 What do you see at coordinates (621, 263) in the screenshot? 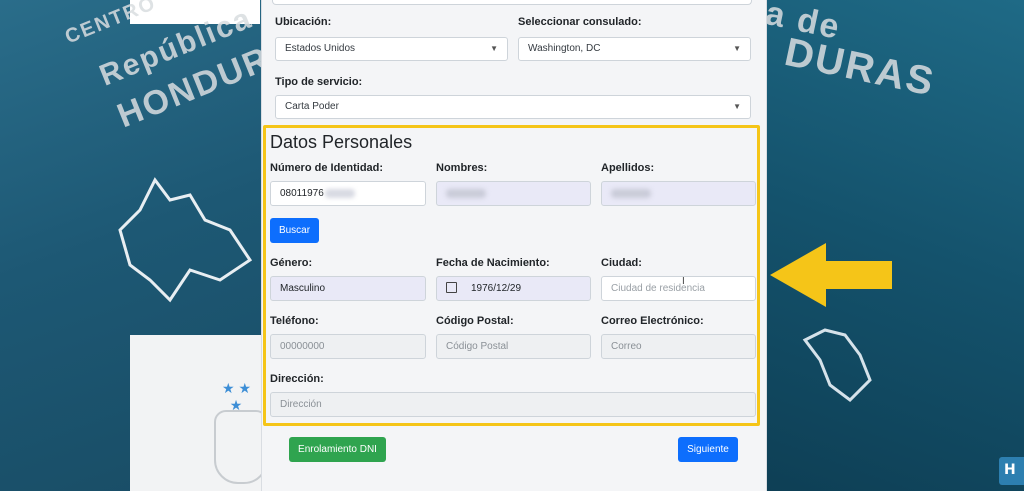
I see `ciudad-label: Ciudad:` at bounding box center [621, 263].